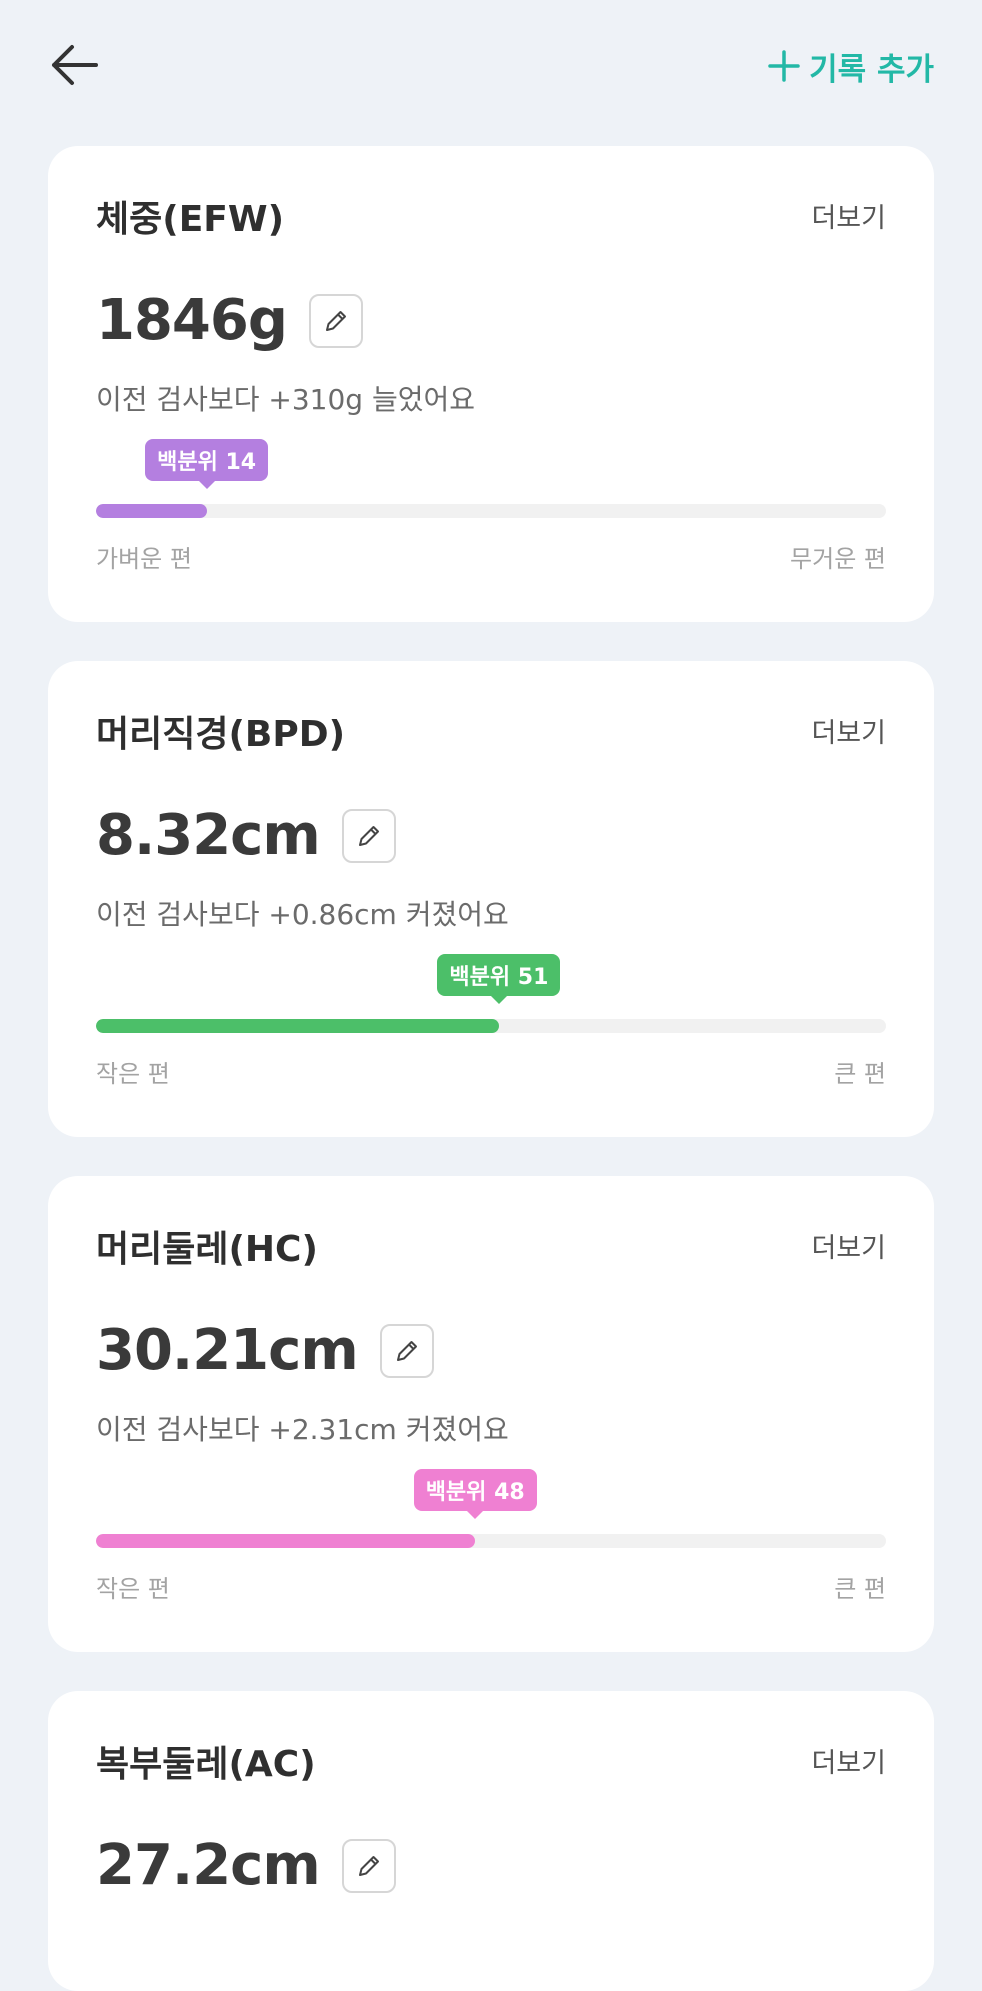 The image size is (982, 1991). What do you see at coordinates (475, 1494) in the screenshot?
I see `percentile-badge: 백분위 48` at bounding box center [475, 1494].